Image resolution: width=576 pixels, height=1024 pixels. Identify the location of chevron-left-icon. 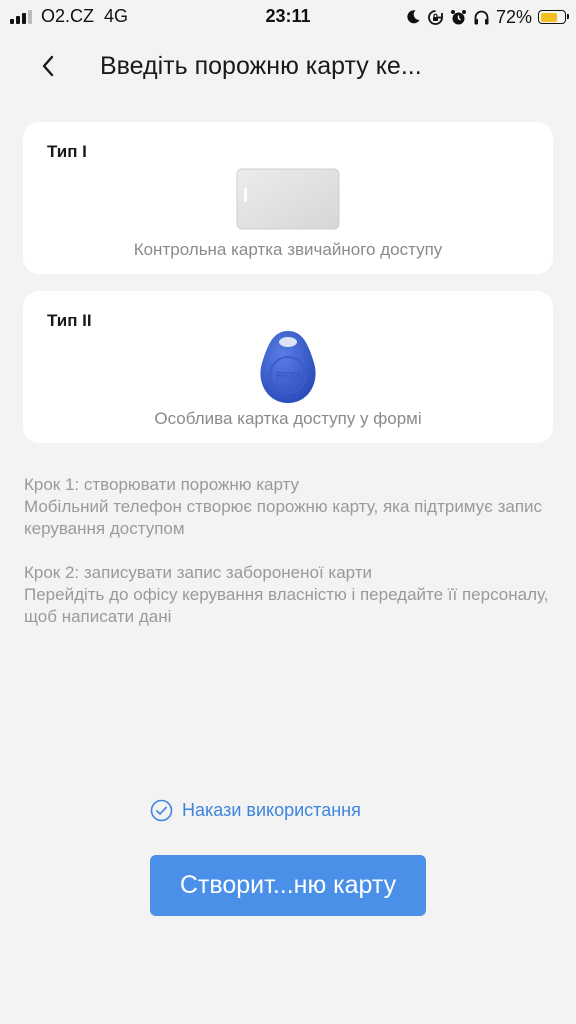
(48, 66).